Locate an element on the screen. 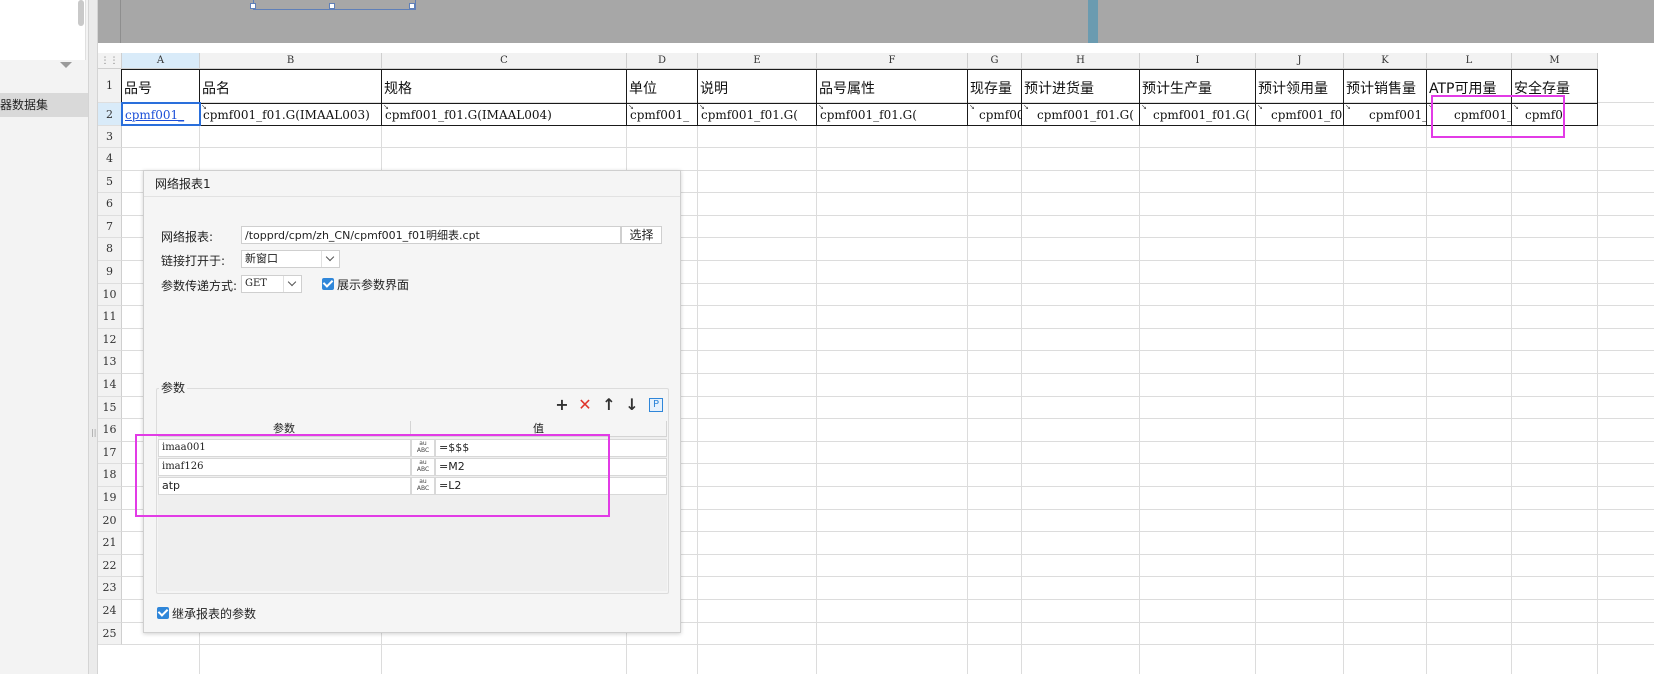 This screenshot has width=1654, height=674. left-scrollbar is located at coordinates (81, 13).